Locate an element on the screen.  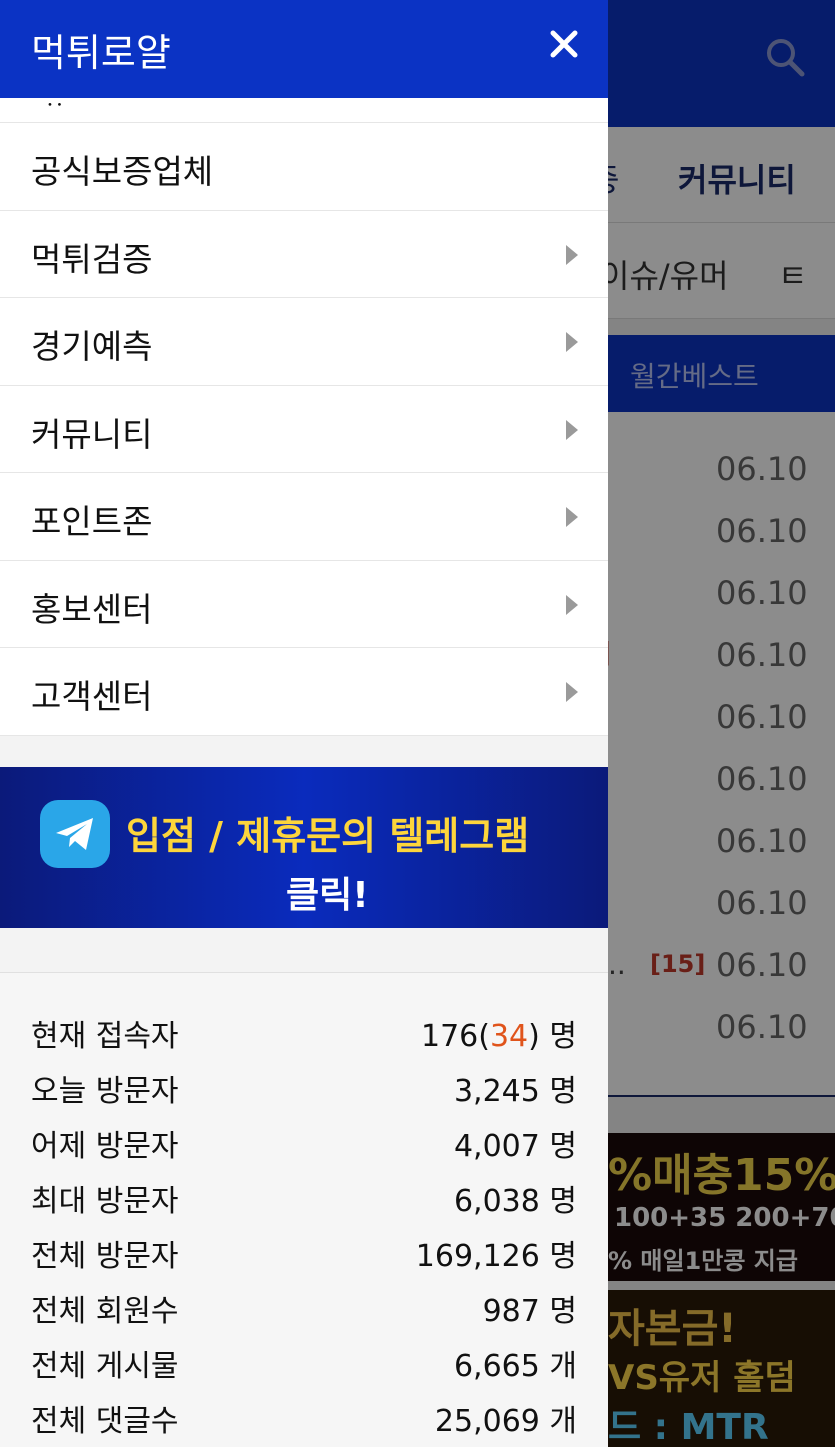
stat-accent: 34 is located at coordinates (509, 1036).